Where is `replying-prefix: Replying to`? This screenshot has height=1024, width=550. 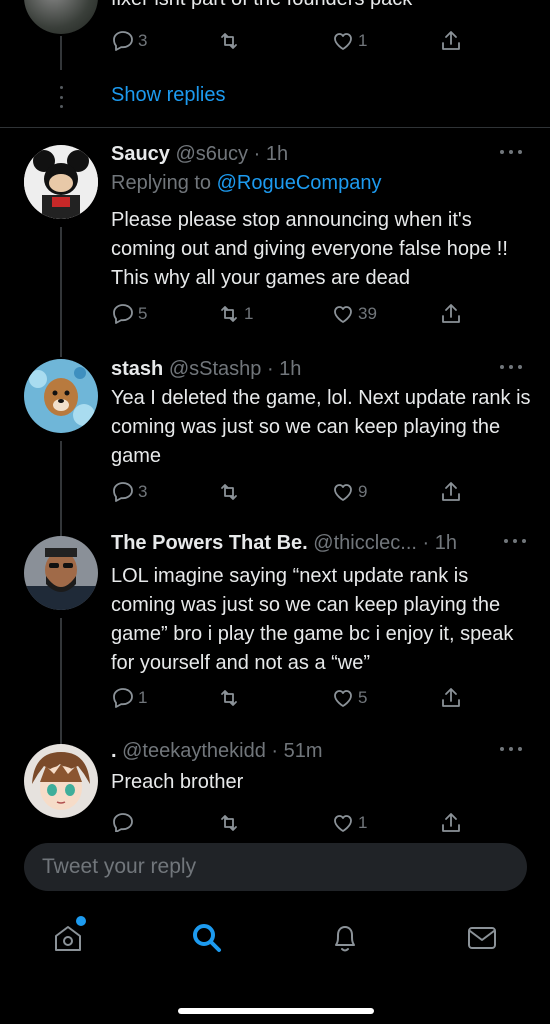
replying-prefix: Replying to is located at coordinates (161, 183).